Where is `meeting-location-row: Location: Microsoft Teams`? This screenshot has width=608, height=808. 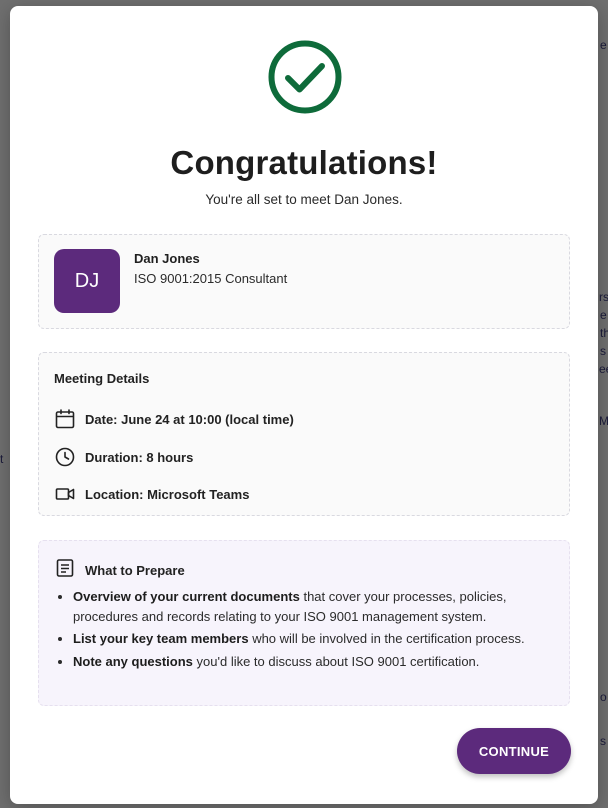
meeting-location-row: Location: Microsoft Teams is located at coordinates (151, 494).